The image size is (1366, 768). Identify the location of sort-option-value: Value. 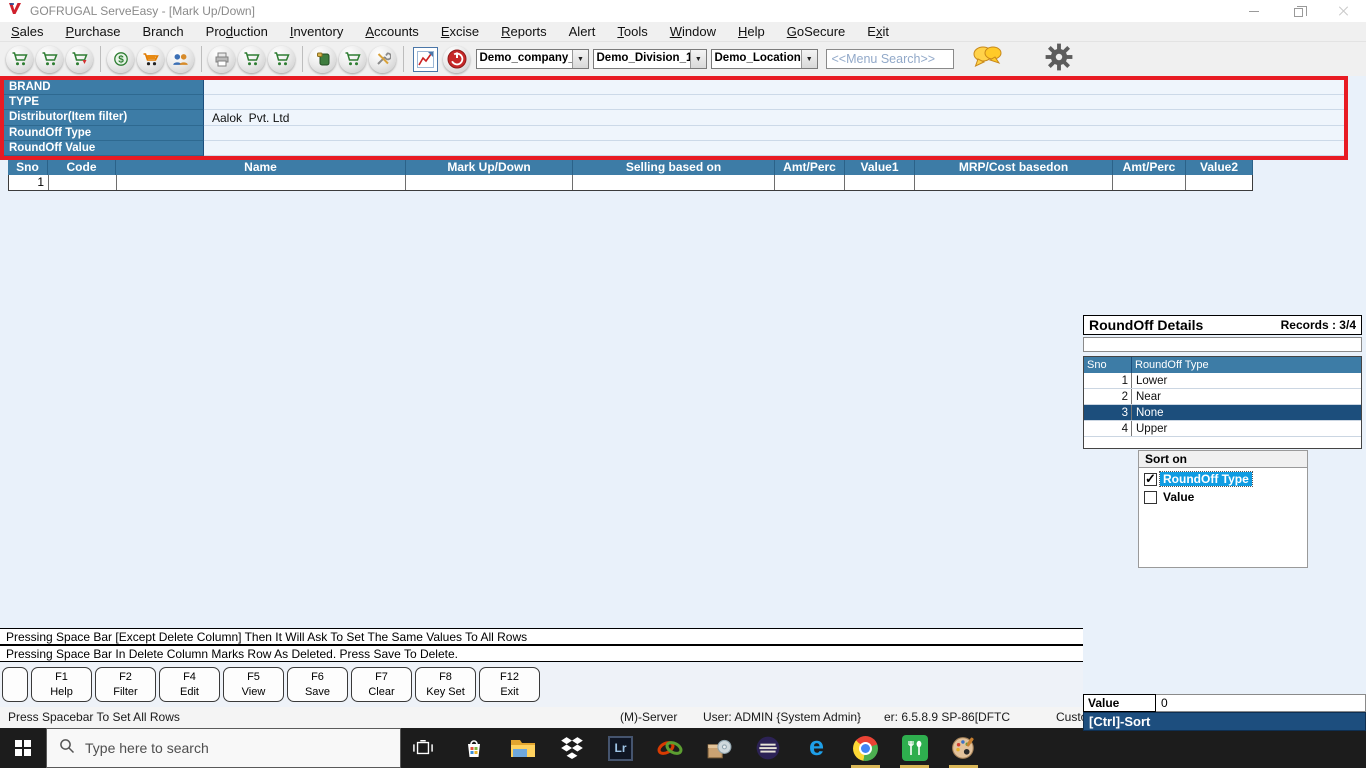
(1225, 497).